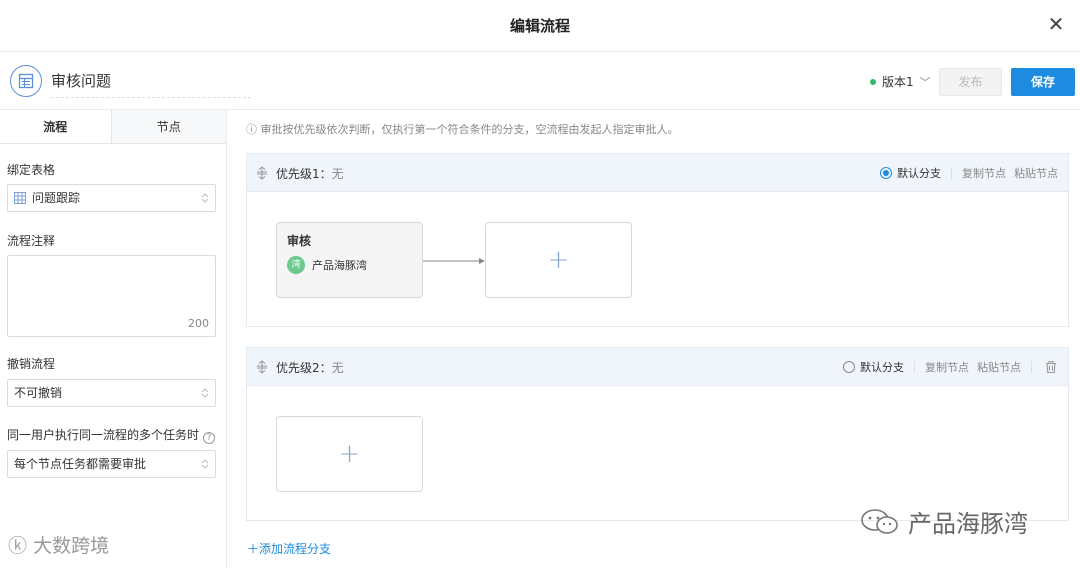 This screenshot has width=1080, height=568. I want to click on multi-task-label: 同一用户执行同一流程的多个任务时?, so click(111, 435).